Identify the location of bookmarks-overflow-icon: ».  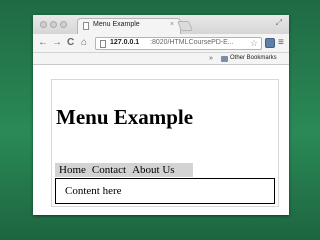
(211, 58).